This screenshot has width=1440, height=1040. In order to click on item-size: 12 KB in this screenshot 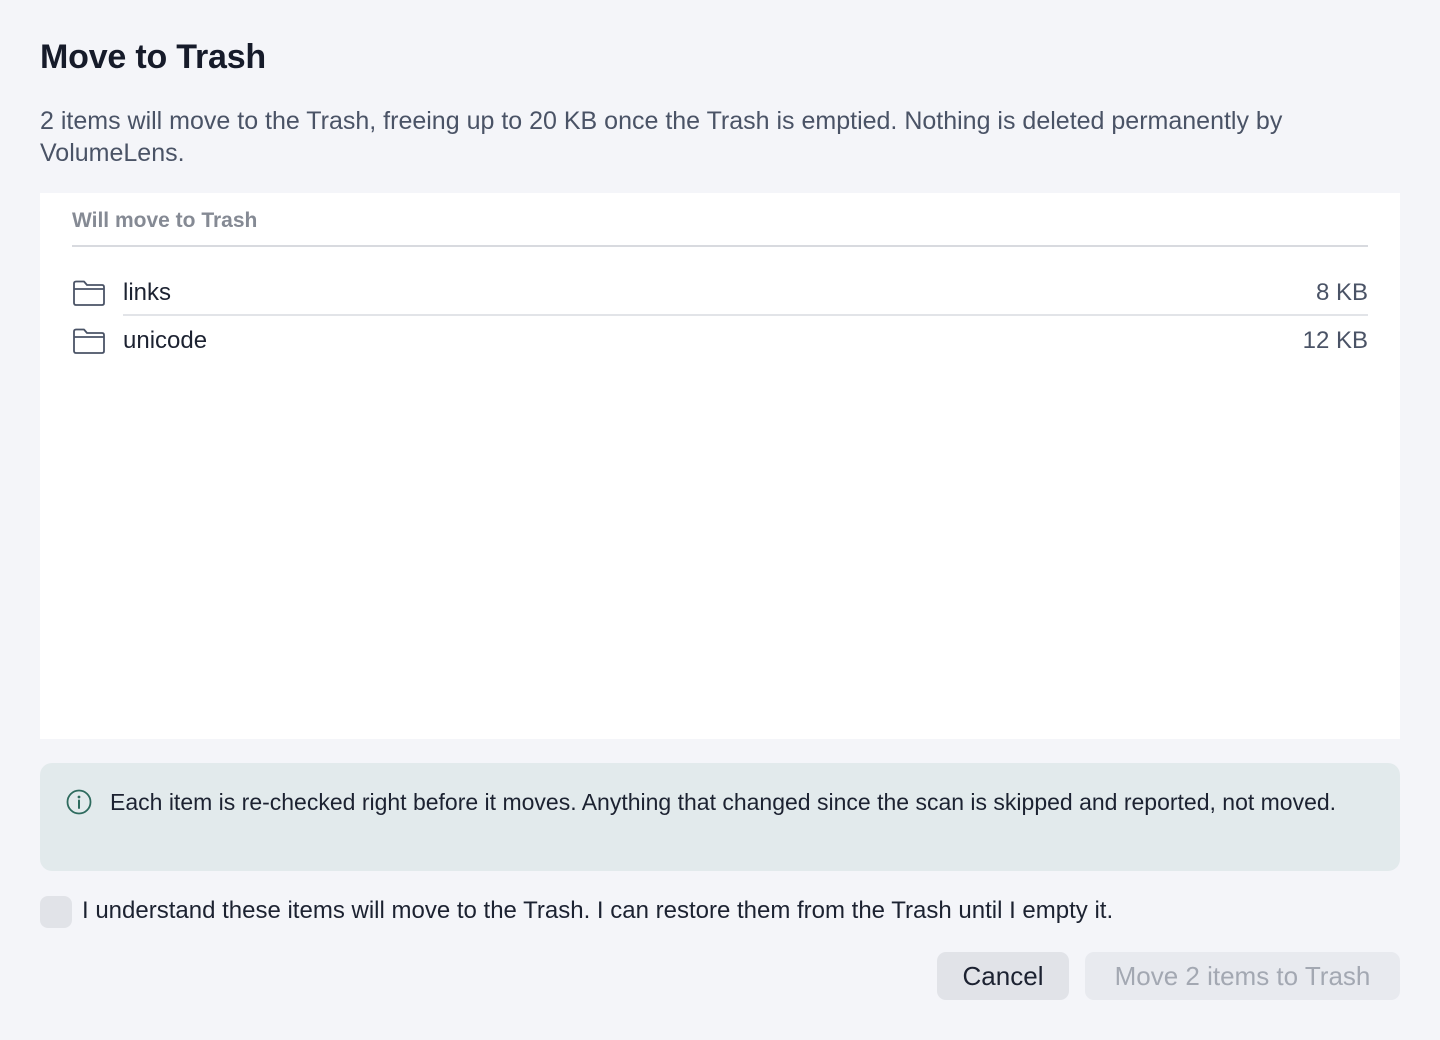, I will do `click(1335, 340)`.